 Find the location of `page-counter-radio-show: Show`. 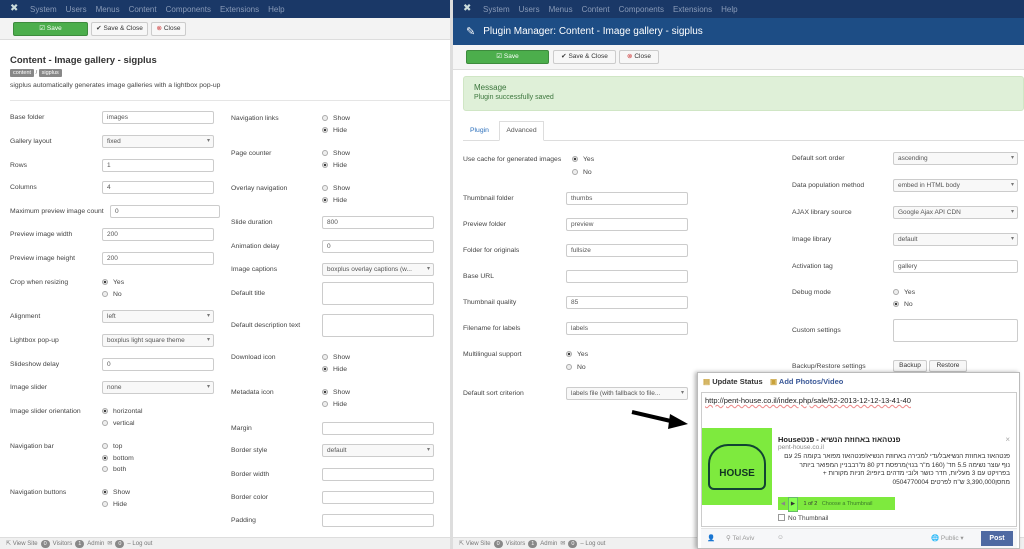

page-counter-radio-show: Show is located at coordinates (336, 153).